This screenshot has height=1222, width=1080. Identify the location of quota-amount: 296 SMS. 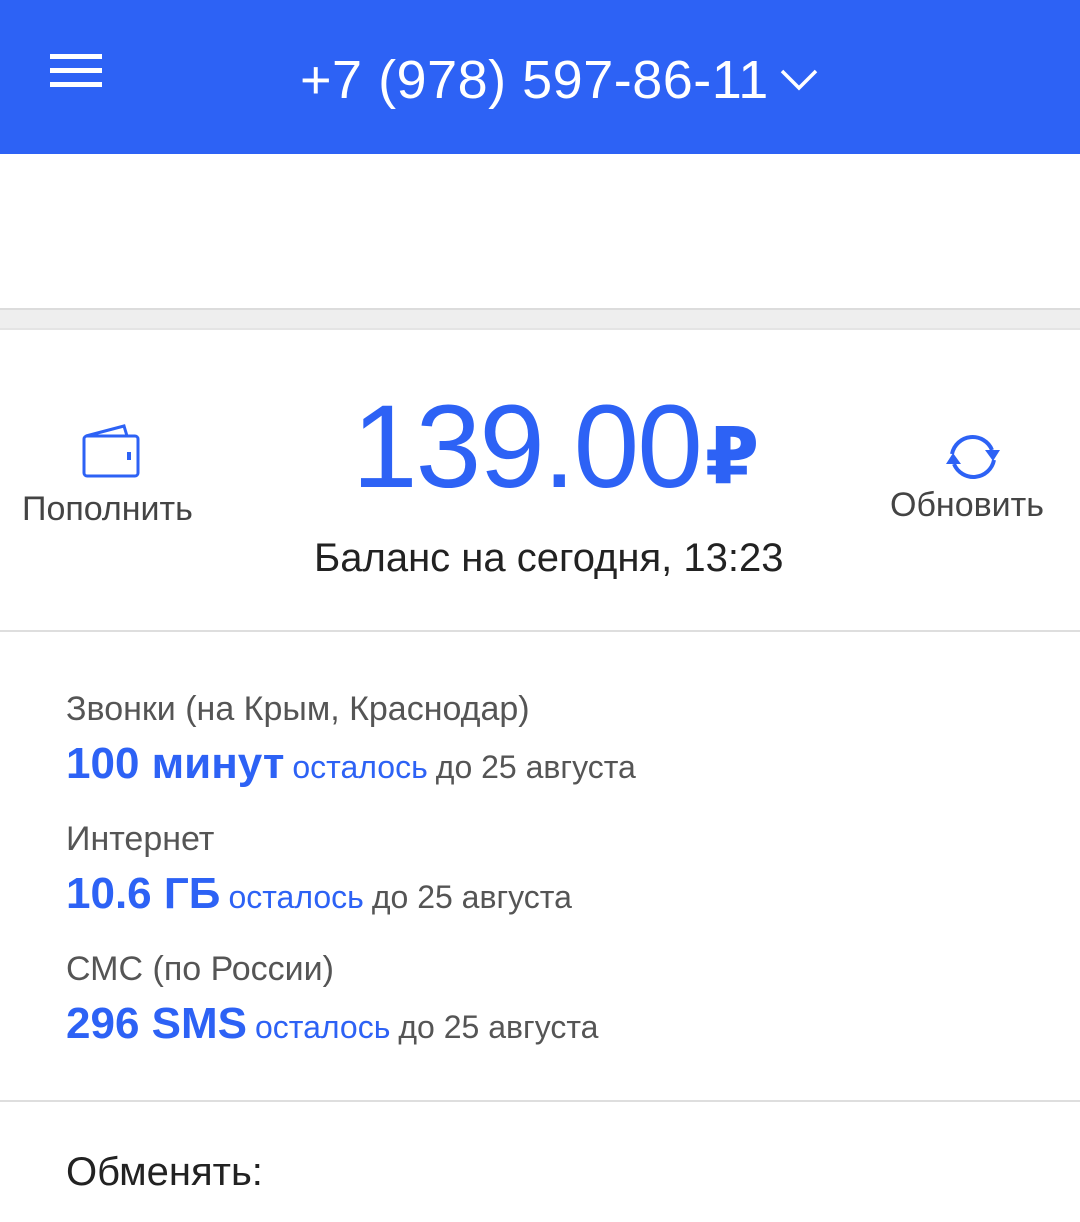
(156, 1023).